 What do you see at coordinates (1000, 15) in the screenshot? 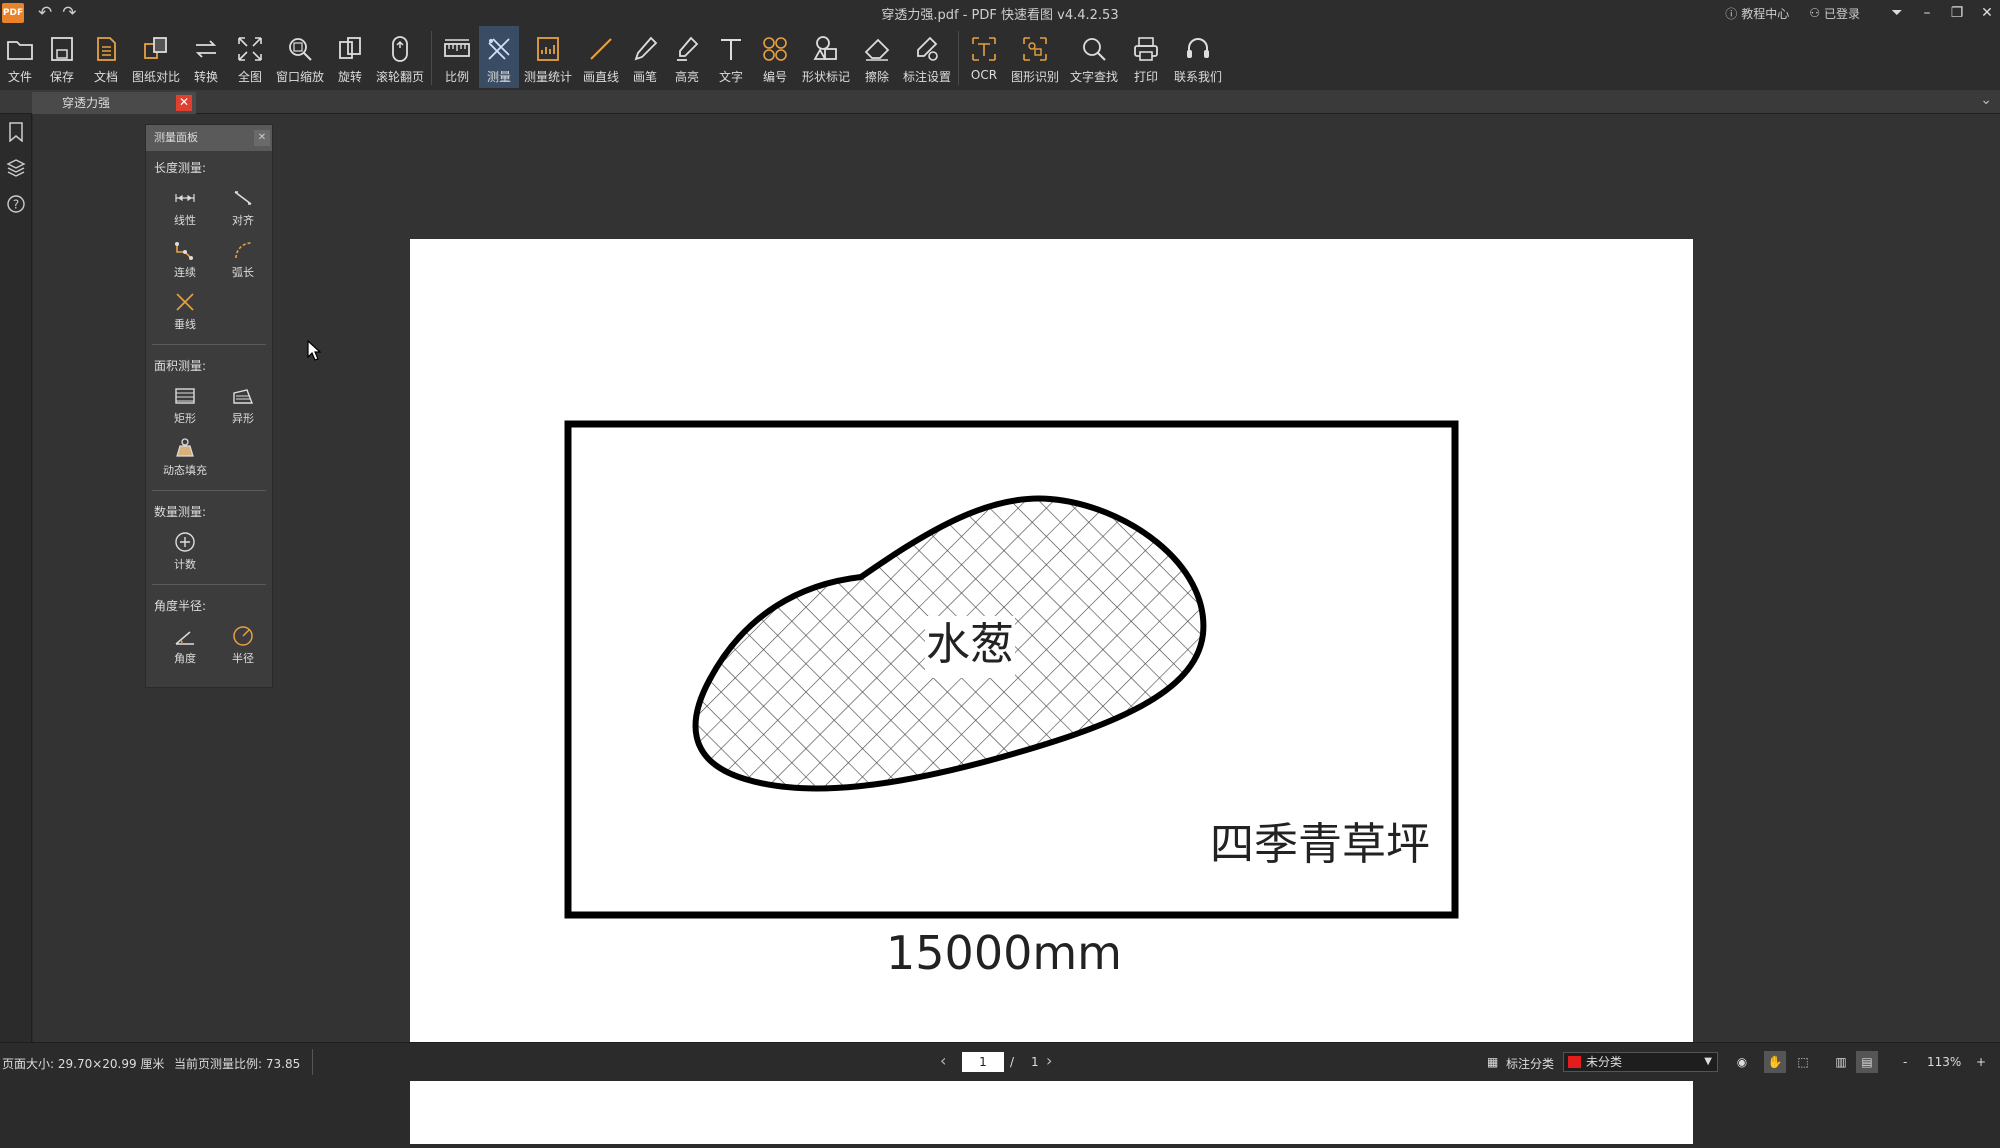
I see `window-title: 穿透力强.pdf - PDF 快速看图 v4.4.2.53` at bounding box center [1000, 15].